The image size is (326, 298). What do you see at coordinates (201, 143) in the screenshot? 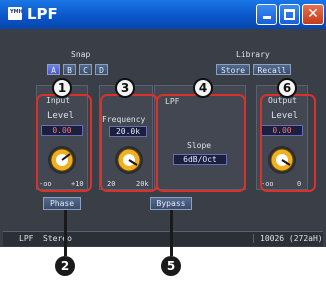
I see `lpf-highlight` at bounding box center [201, 143].